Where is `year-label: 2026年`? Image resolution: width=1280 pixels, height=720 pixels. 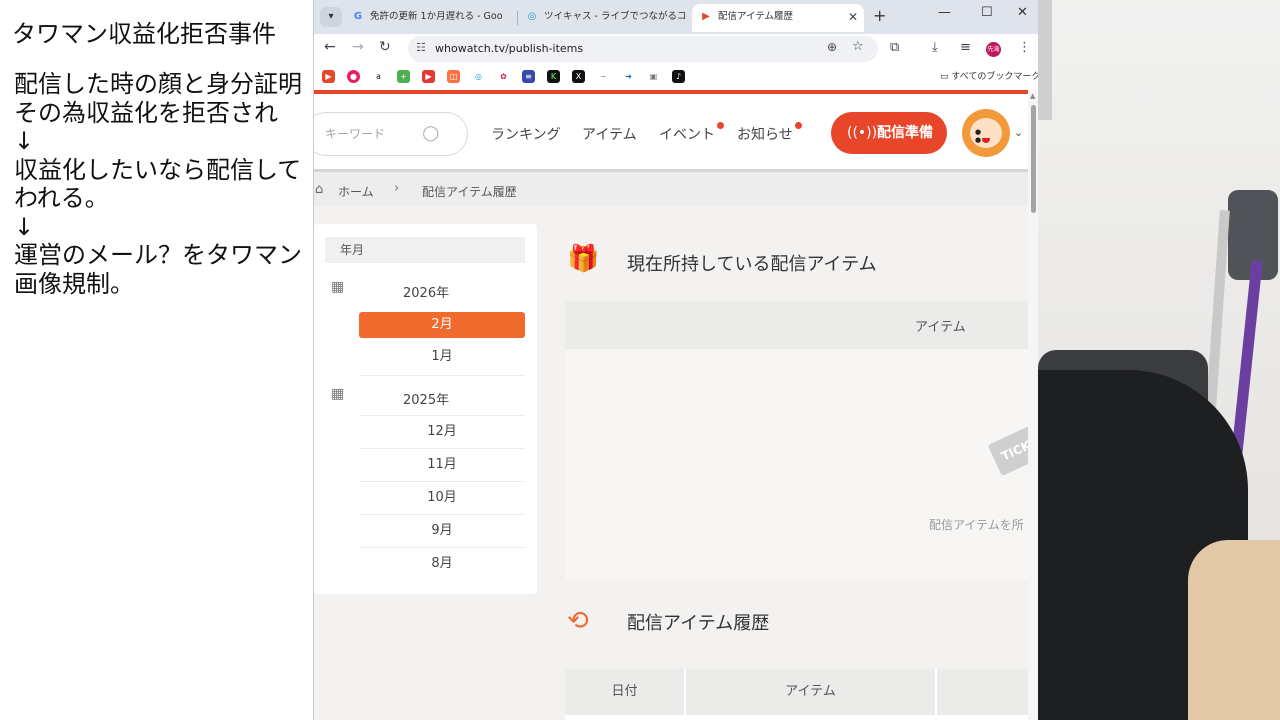
year-label: 2026年 is located at coordinates (426, 293).